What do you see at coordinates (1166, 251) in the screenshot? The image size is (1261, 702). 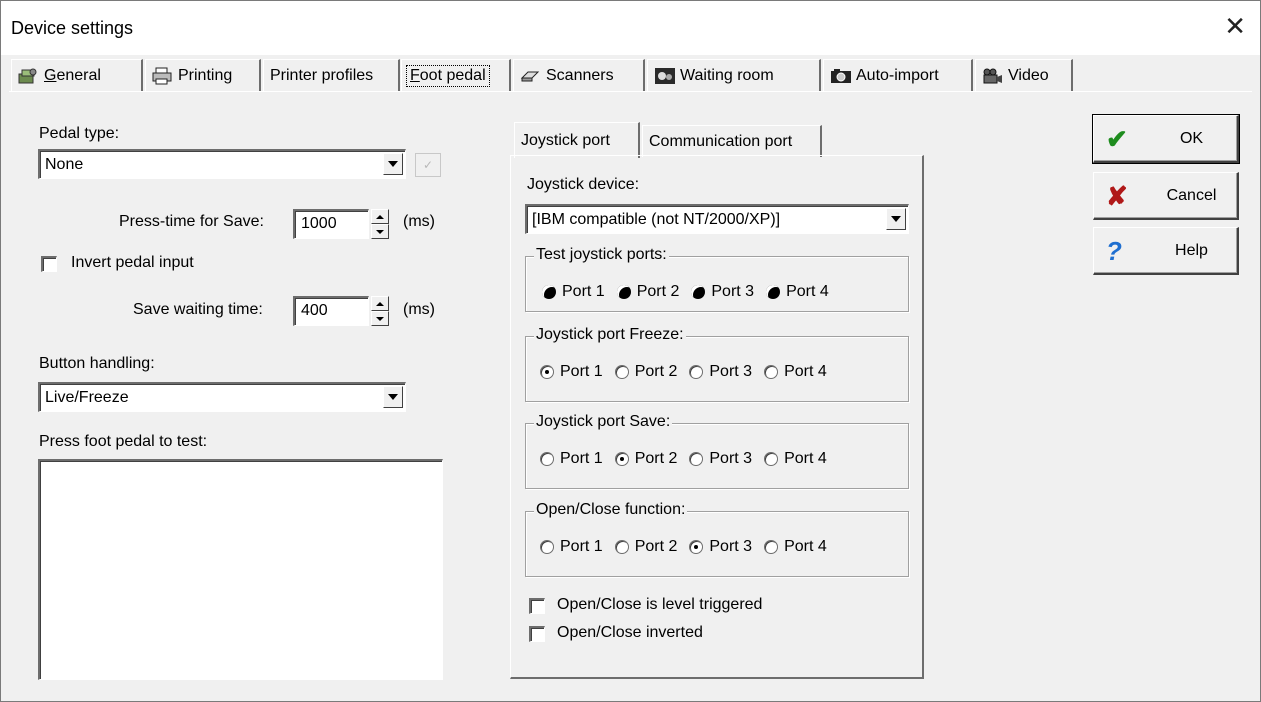 I see `help-button: ? Help` at bounding box center [1166, 251].